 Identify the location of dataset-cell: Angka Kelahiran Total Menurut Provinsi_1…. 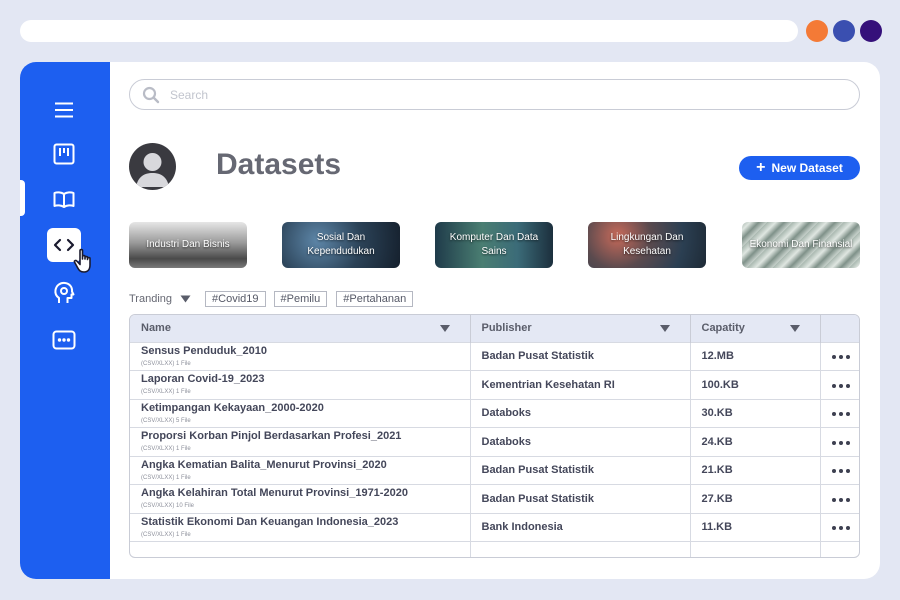
(300, 498).